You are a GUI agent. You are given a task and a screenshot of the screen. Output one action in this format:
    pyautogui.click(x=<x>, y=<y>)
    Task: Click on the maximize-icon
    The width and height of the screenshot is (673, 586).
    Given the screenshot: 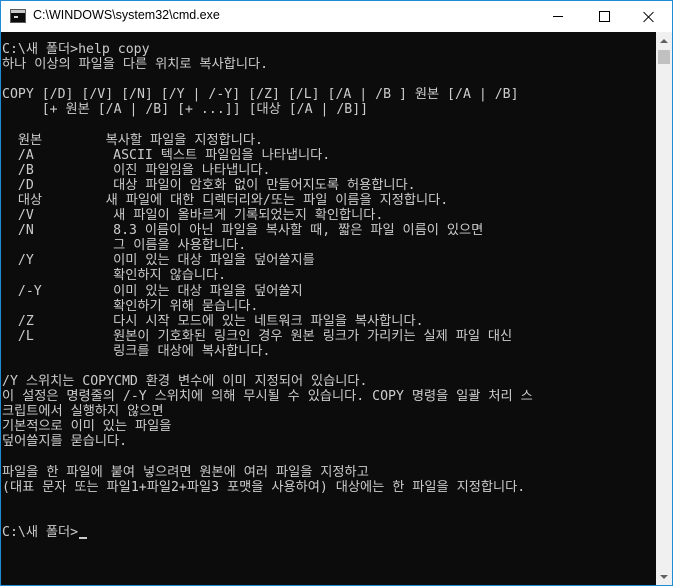 What is the action you would take?
    pyautogui.click(x=604, y=16)
    